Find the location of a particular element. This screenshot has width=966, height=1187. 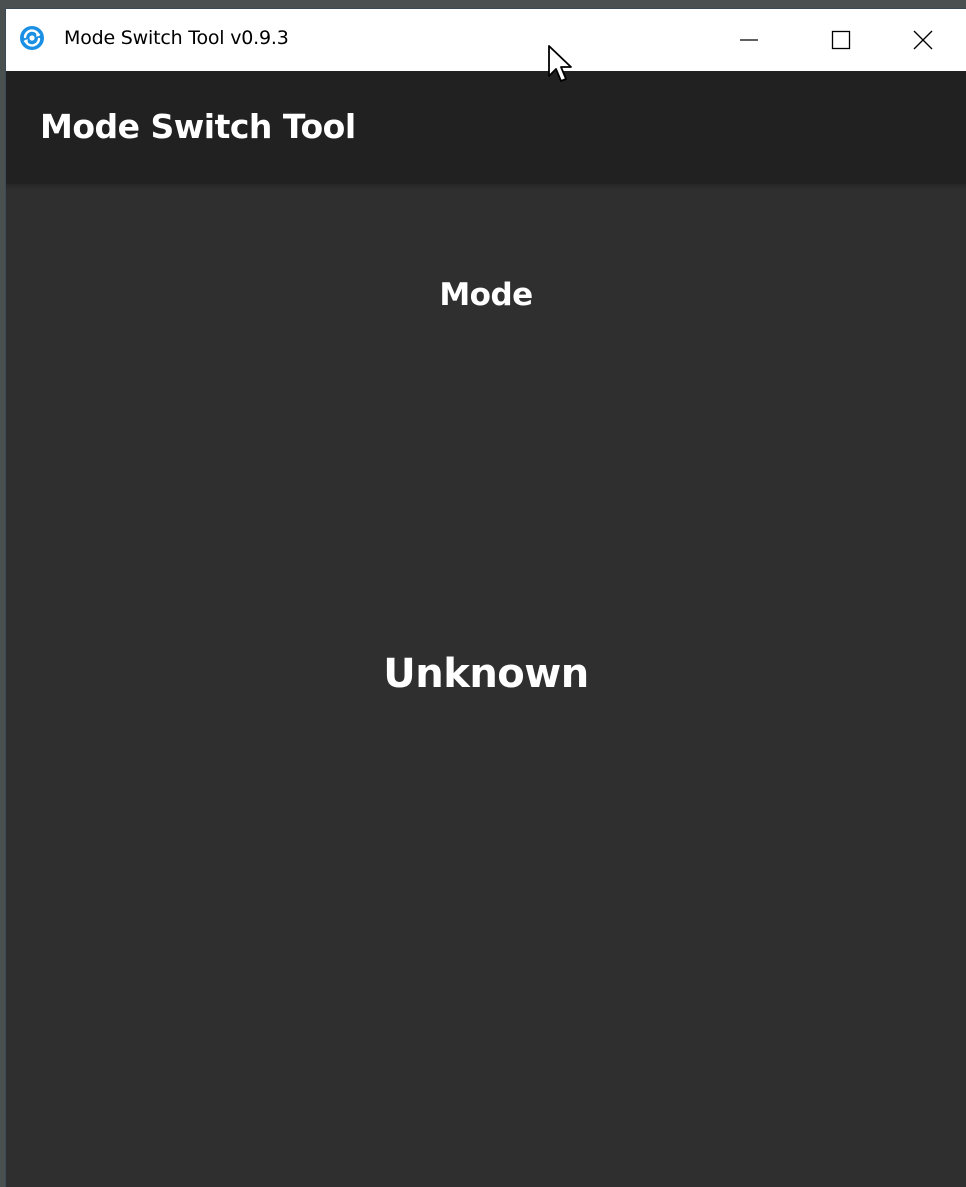

maximize-button is located at coordinates (841, 40).